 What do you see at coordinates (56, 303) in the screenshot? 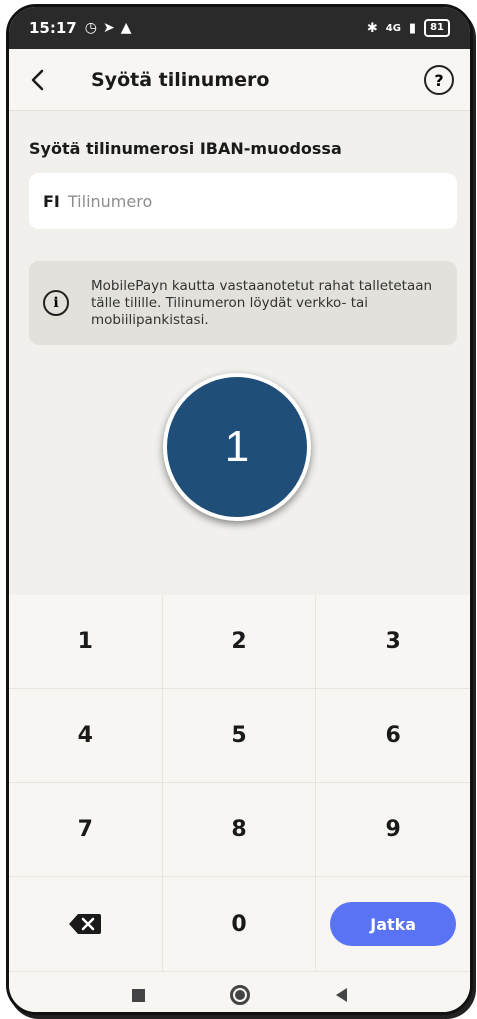
I see `info-icon: i` at bounding box center [56, 303].